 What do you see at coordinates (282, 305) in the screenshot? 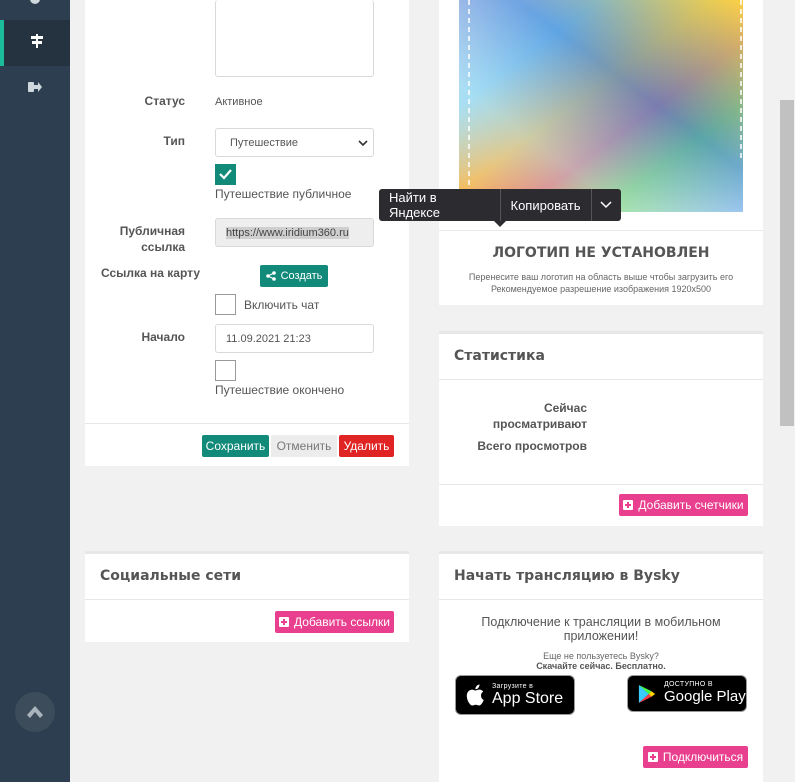
I see `chat-checkbox-label: Включить чат` at bounding box center [282, 305].